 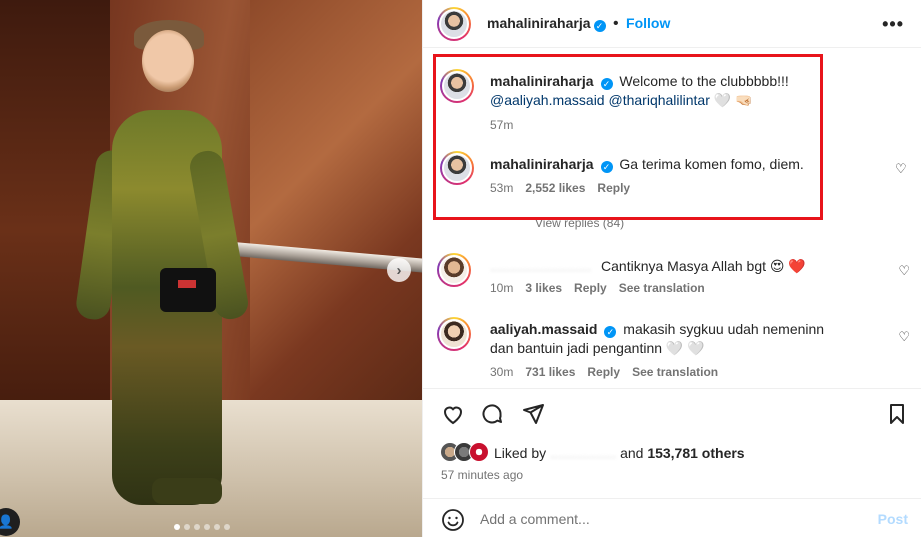 I want to click on comment-meta: 57m, so click(x=501, y=125).